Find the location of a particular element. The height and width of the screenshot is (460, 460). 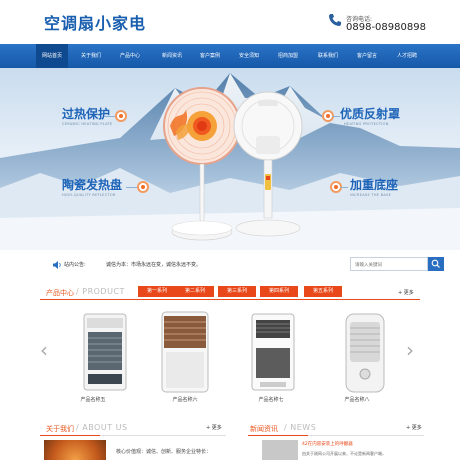

nav-item-jobs: 人才招聘 is located at coordinates (407, 56).